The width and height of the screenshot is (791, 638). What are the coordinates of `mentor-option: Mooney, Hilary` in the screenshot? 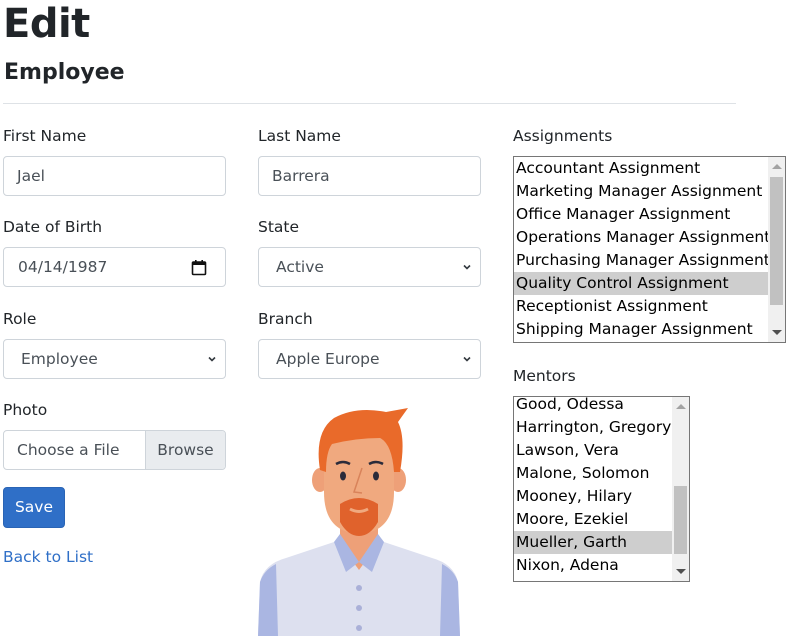 It's located at (593, 496).